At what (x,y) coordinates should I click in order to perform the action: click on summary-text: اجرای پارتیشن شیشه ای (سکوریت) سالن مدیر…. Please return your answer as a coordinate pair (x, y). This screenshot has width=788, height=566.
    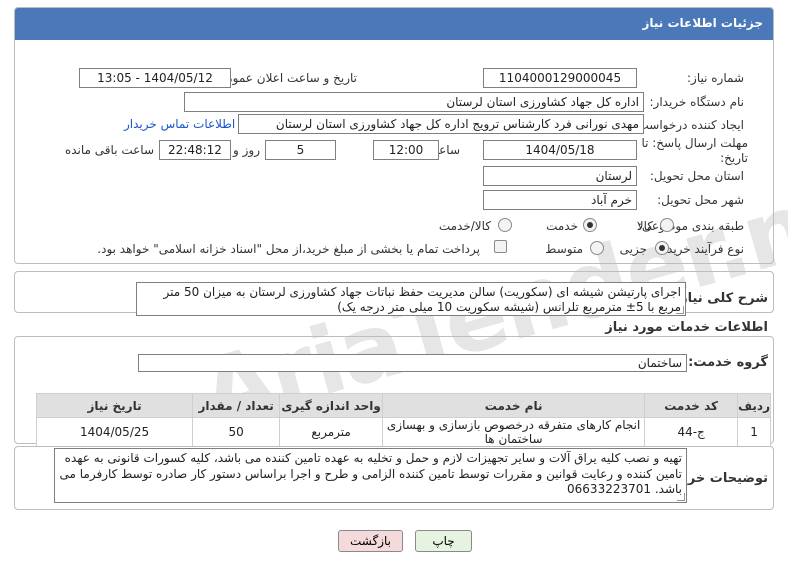
    Looking at the image, I should click on (422, 299).